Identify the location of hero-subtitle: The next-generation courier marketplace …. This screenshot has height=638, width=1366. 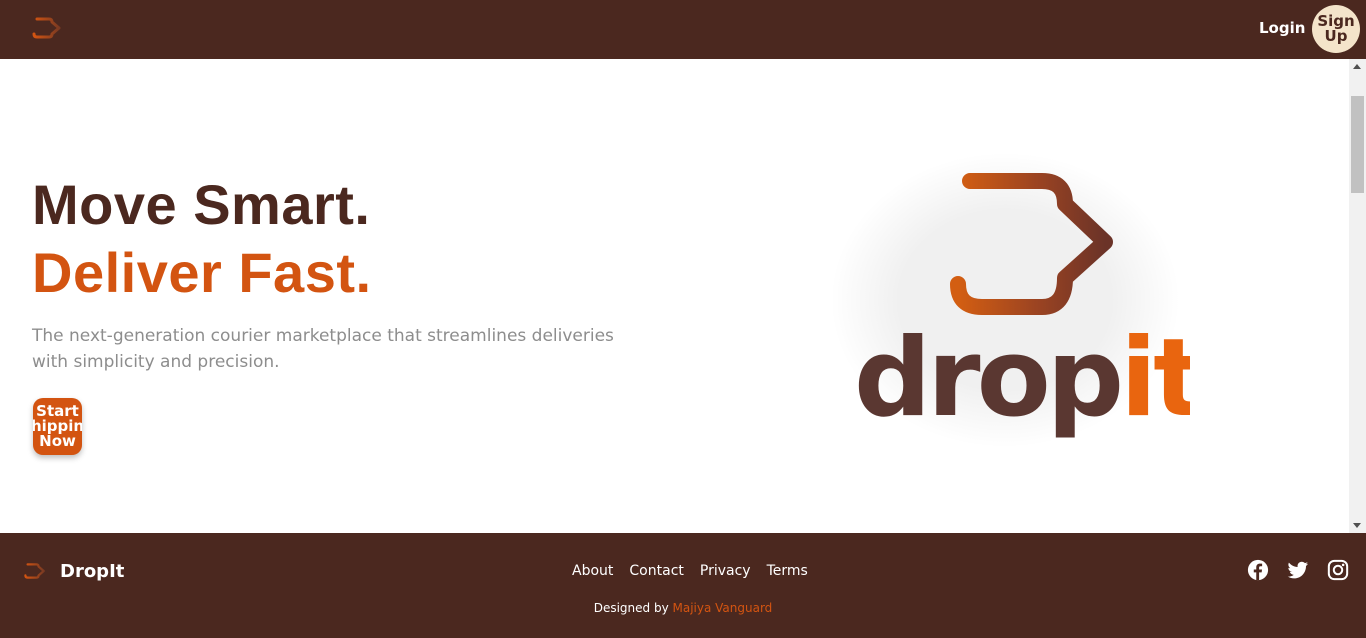
(323, 349).